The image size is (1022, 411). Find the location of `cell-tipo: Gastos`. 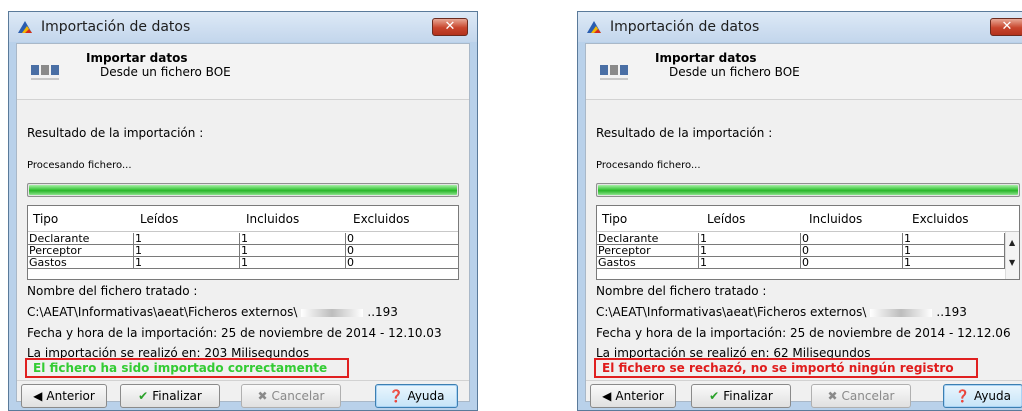

cell-tipo: Gastos is located at coordinates (81, 263).